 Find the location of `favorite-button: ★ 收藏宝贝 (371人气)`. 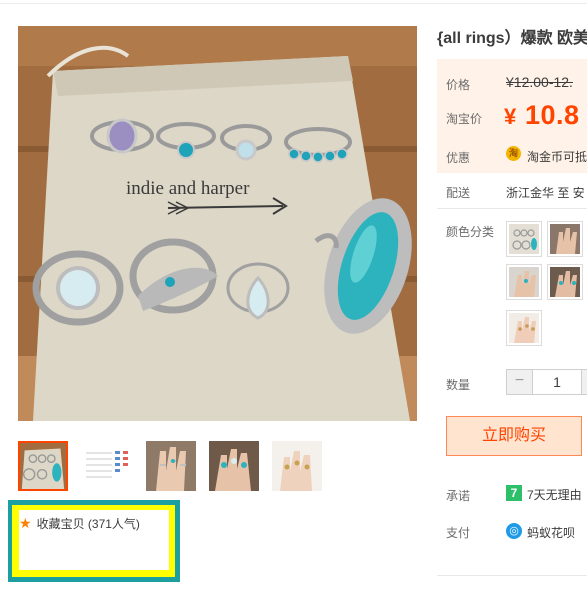

favorite-button: ★ 收藏宝贝 (371人气) is located at coordinates (79, 523).